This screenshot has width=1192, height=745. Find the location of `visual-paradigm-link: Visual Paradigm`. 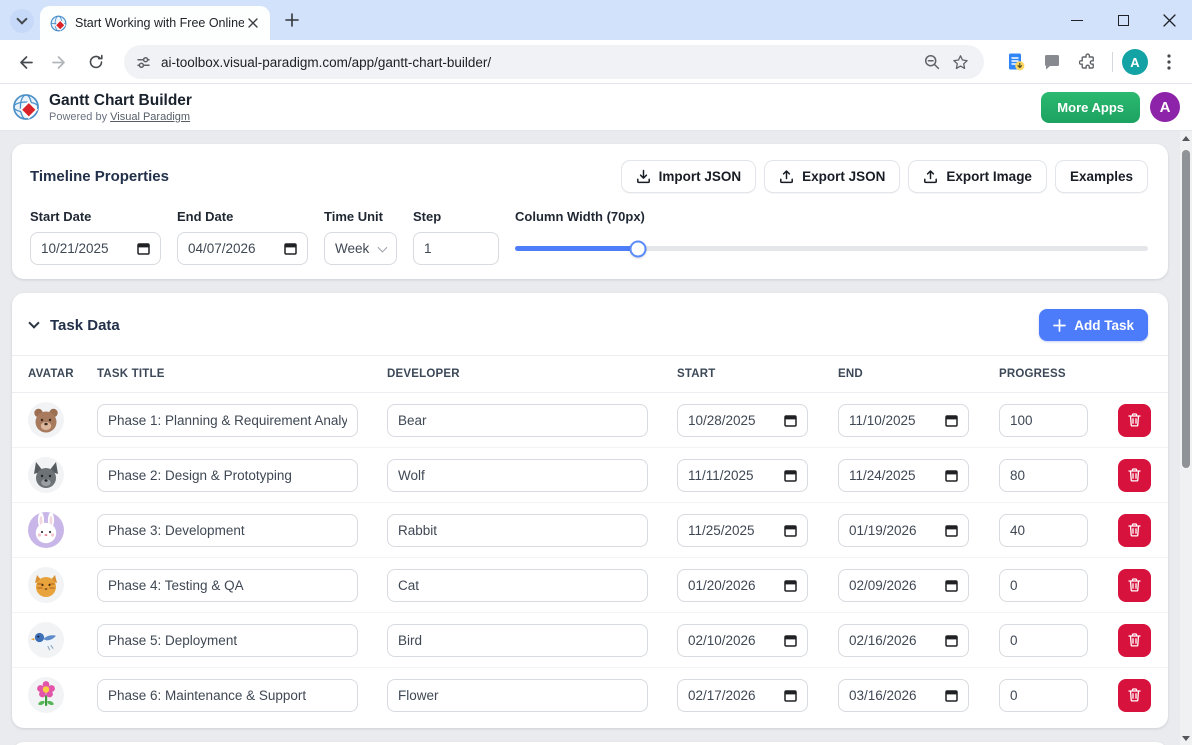

visual-paradigm-link: Visual Paradigm is located at coordinates (150, 117).